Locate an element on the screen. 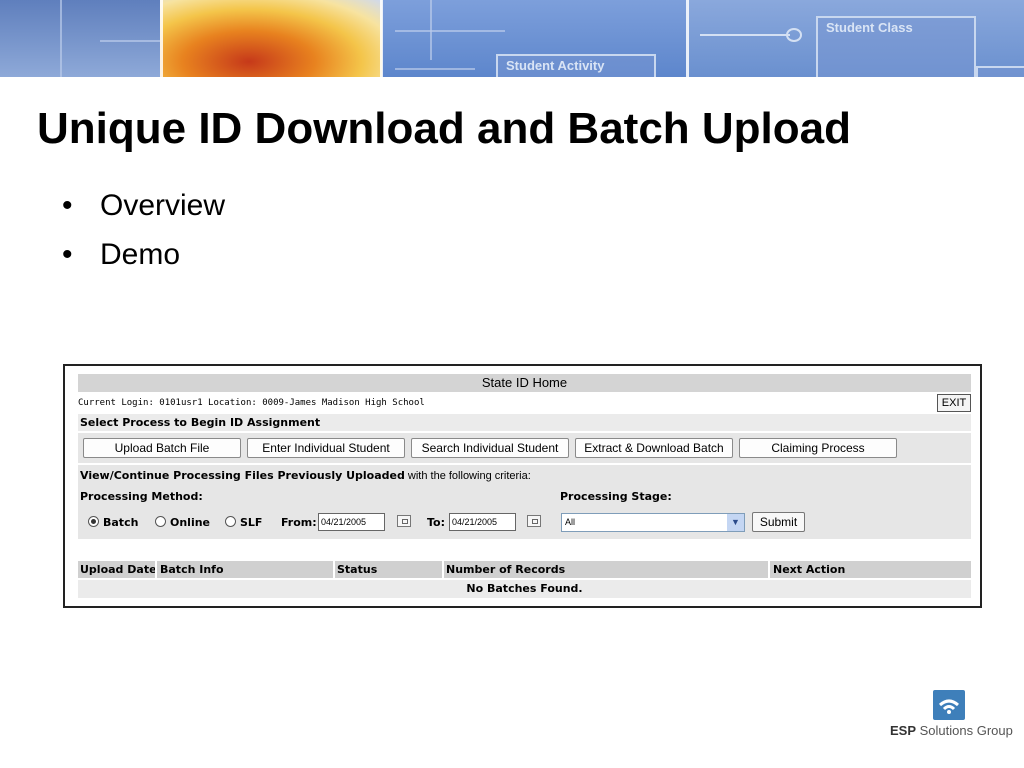 This screenshot has height=768, width=1024. method-radio-batch: Batch is located at coordinates (113, 522).